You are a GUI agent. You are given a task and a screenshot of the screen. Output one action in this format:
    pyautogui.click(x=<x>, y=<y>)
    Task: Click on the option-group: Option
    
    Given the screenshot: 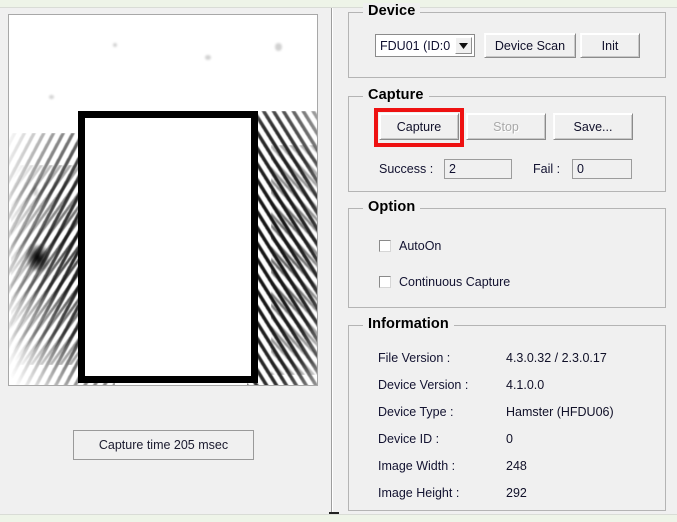 What is the action you would take?
    pyautogui.click(x=507, y=253)
    